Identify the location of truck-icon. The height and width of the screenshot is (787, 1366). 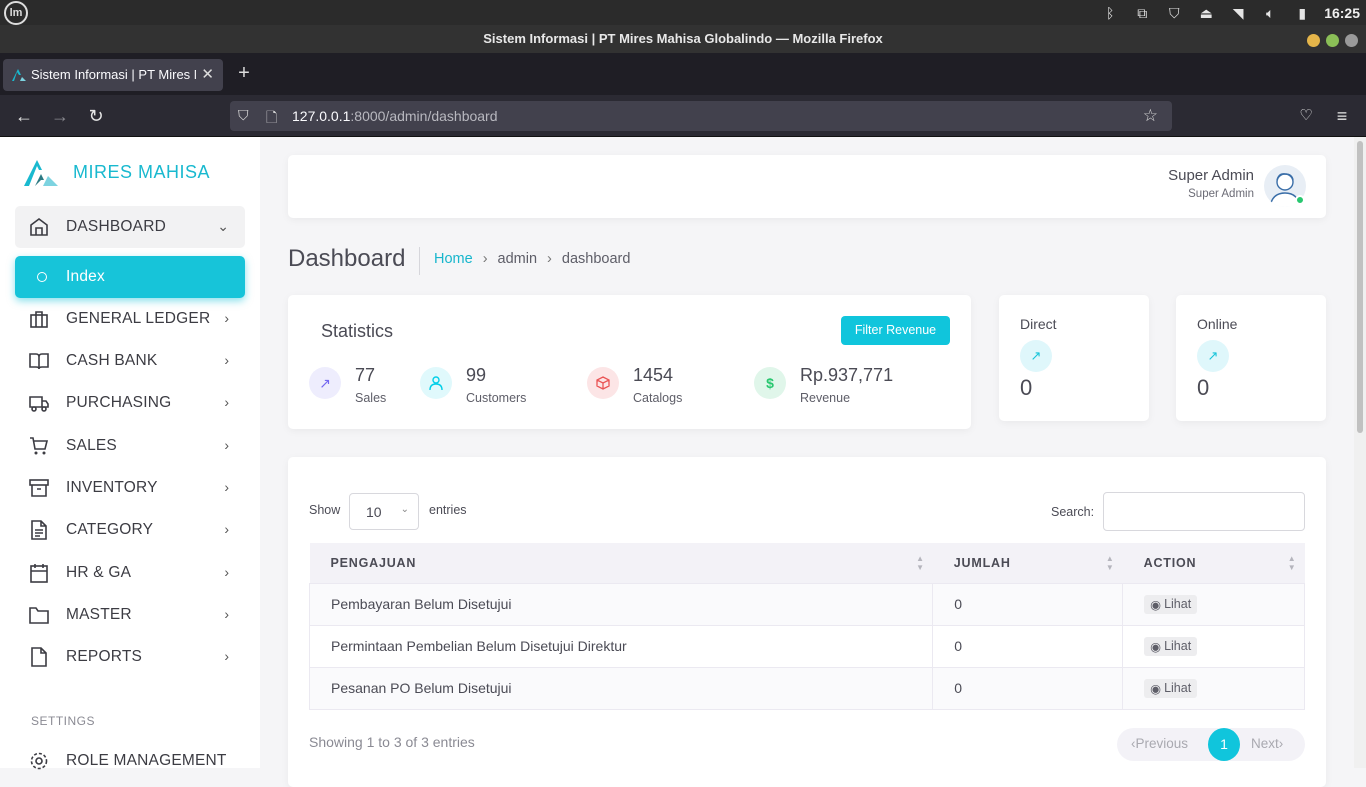
(39, 404).